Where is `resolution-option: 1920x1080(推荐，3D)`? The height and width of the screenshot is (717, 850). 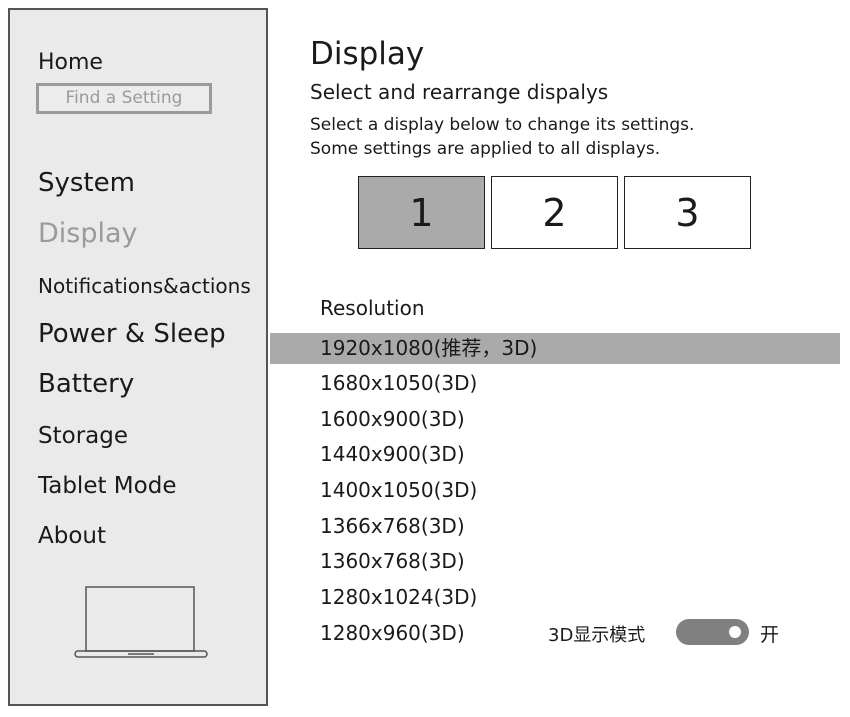
resolution-option: 1920x1080(推荐，3D) is located at coordinates (555, 348).